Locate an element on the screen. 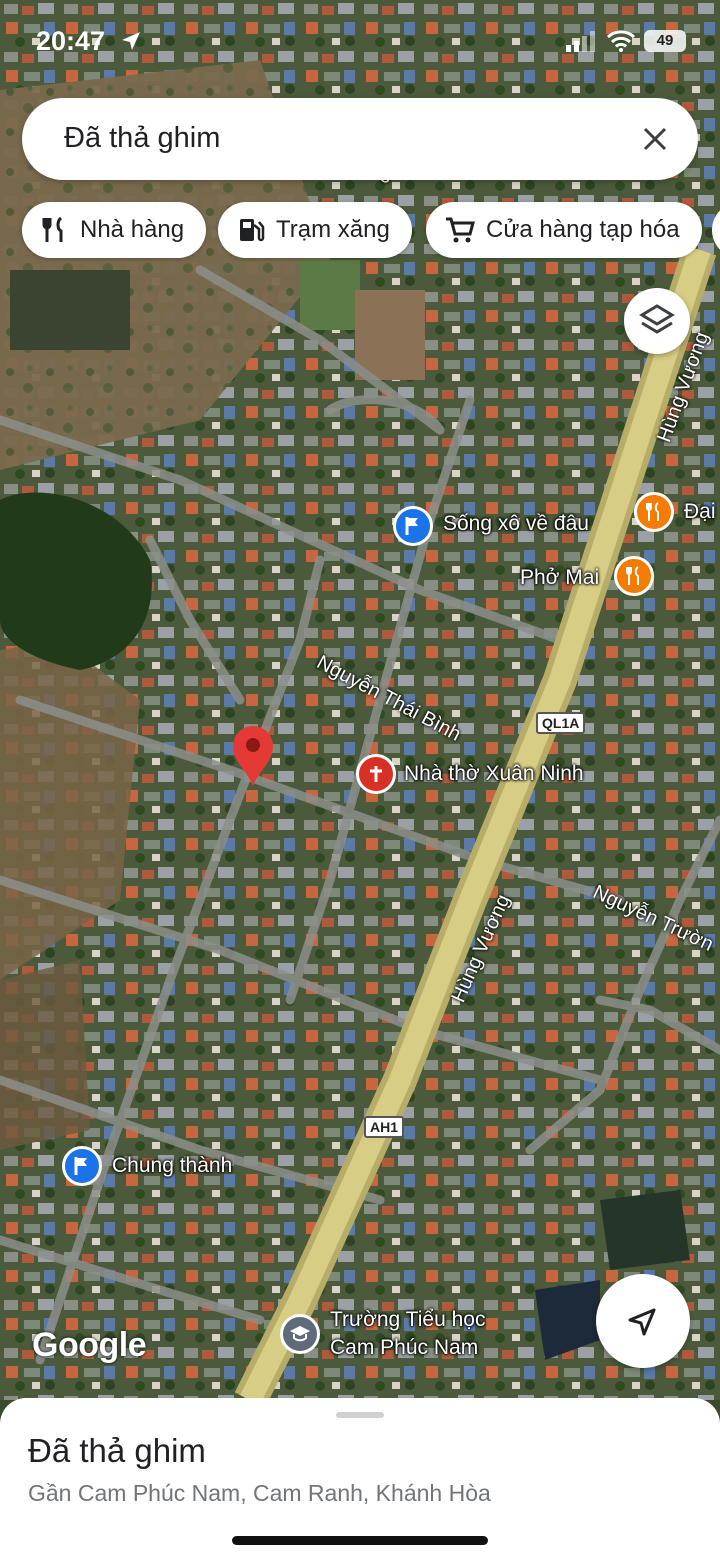 The image size is (720, 1558). chip-grocery-label: Cửa hàng tạp hóa is located at coordinates (583, 229).